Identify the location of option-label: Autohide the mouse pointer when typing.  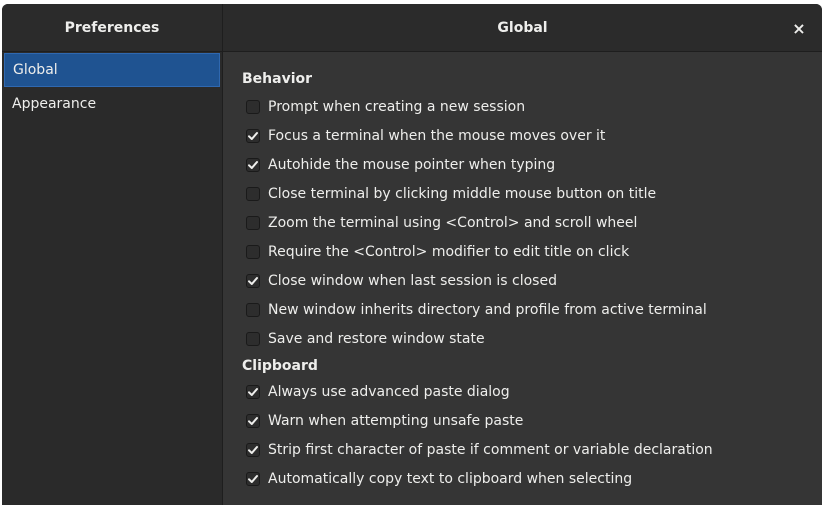
(412, 165).